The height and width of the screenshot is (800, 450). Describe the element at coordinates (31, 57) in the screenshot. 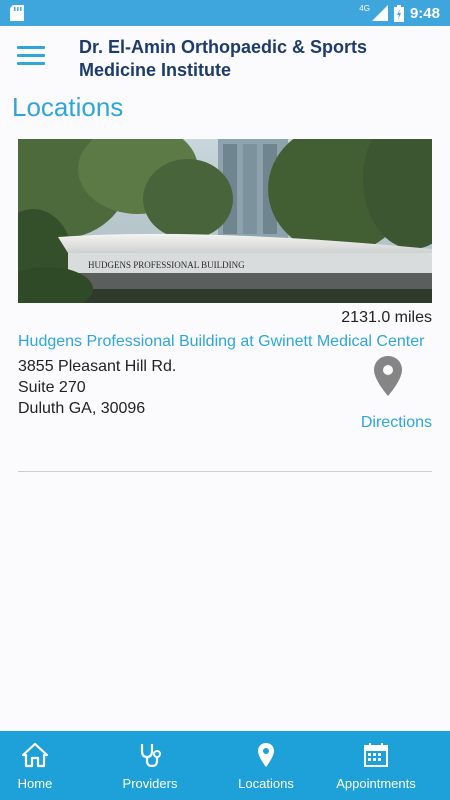

I see `menu-icon` at that location.